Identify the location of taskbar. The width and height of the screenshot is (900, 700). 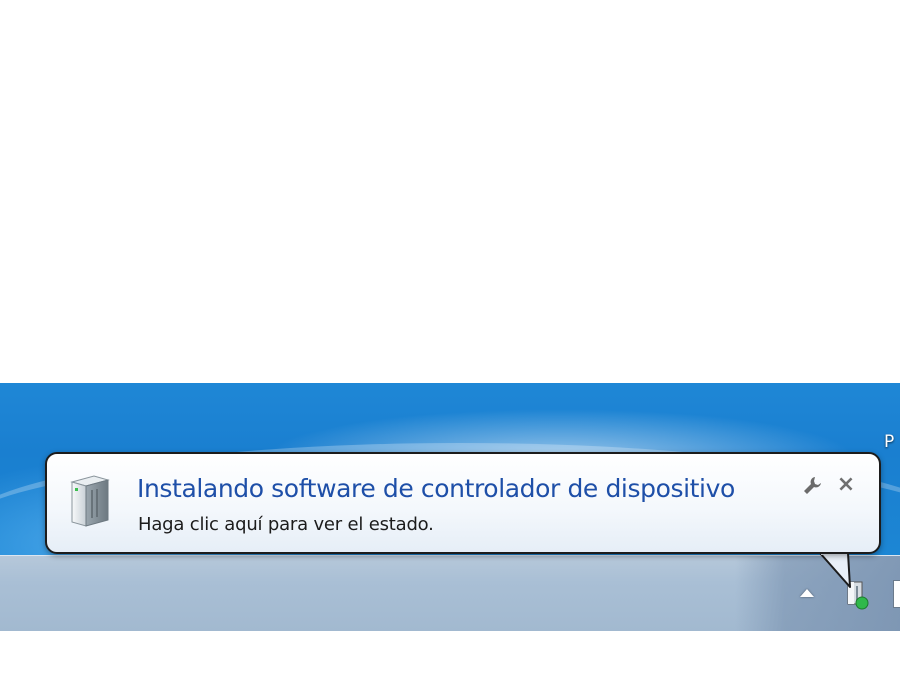
(450, 593).